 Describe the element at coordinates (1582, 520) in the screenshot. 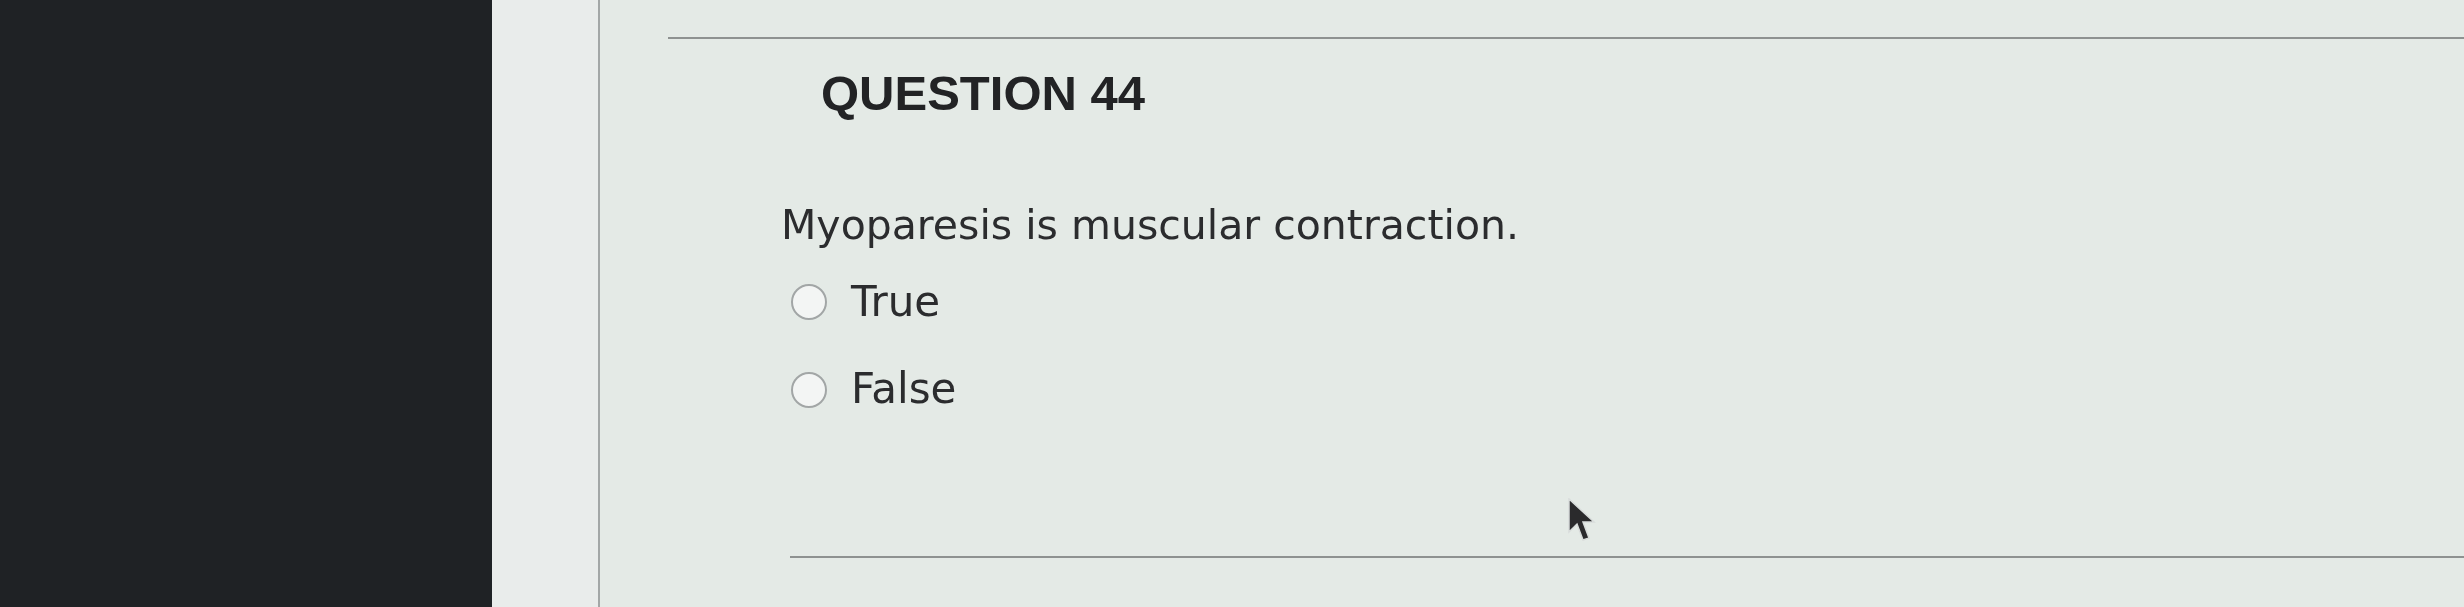

I see `mouse-pointer-icon` at that location.